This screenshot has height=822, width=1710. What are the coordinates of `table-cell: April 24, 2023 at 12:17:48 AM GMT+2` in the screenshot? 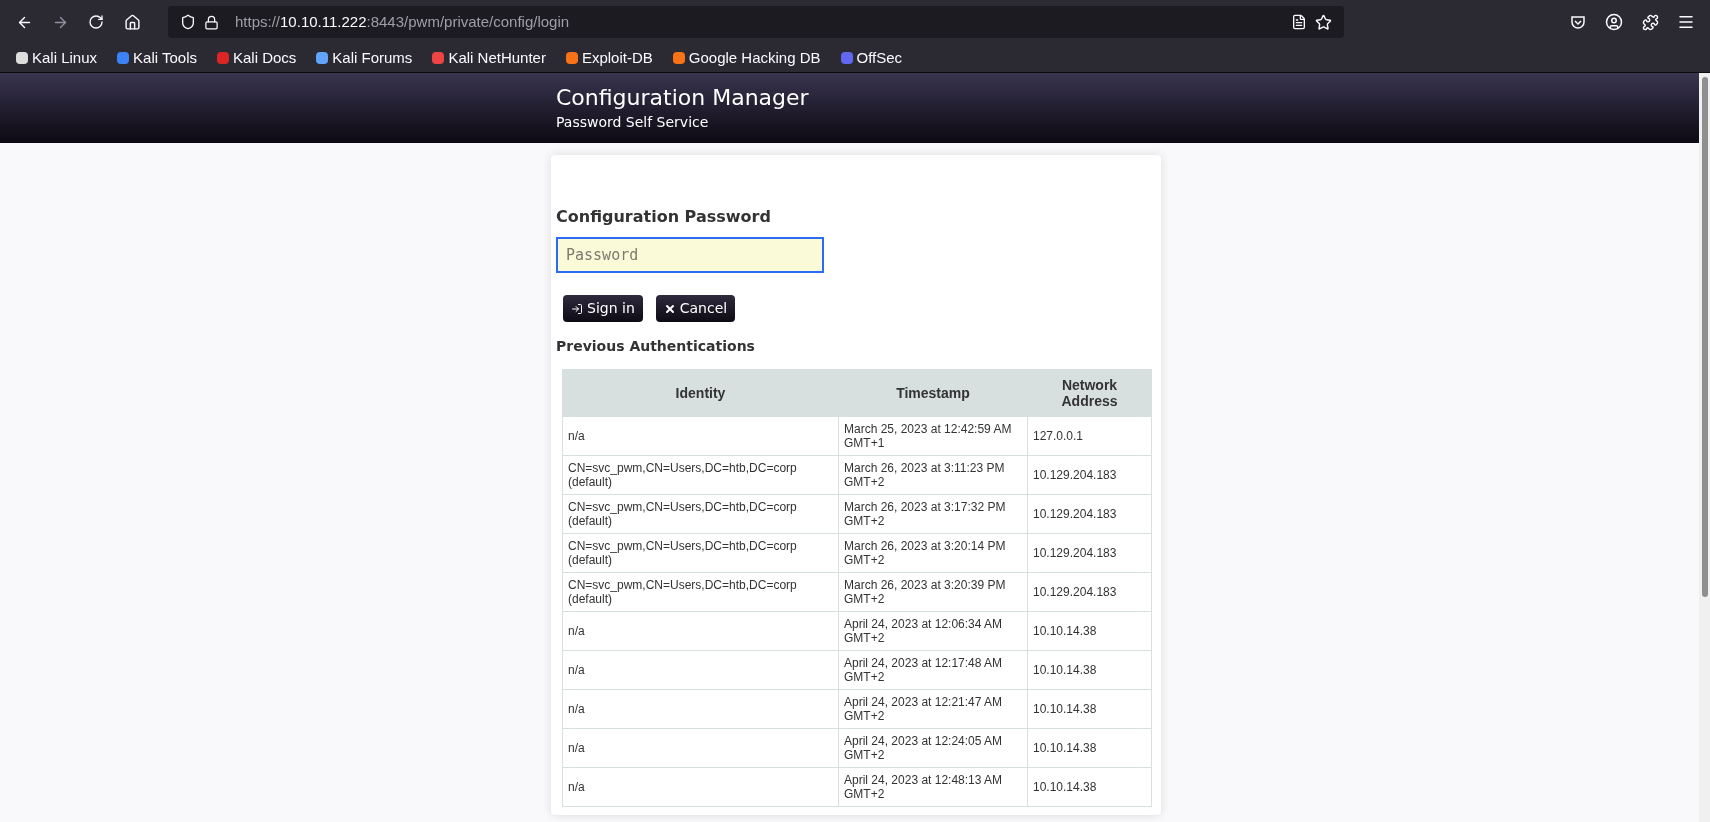 It's located at (933, 670).